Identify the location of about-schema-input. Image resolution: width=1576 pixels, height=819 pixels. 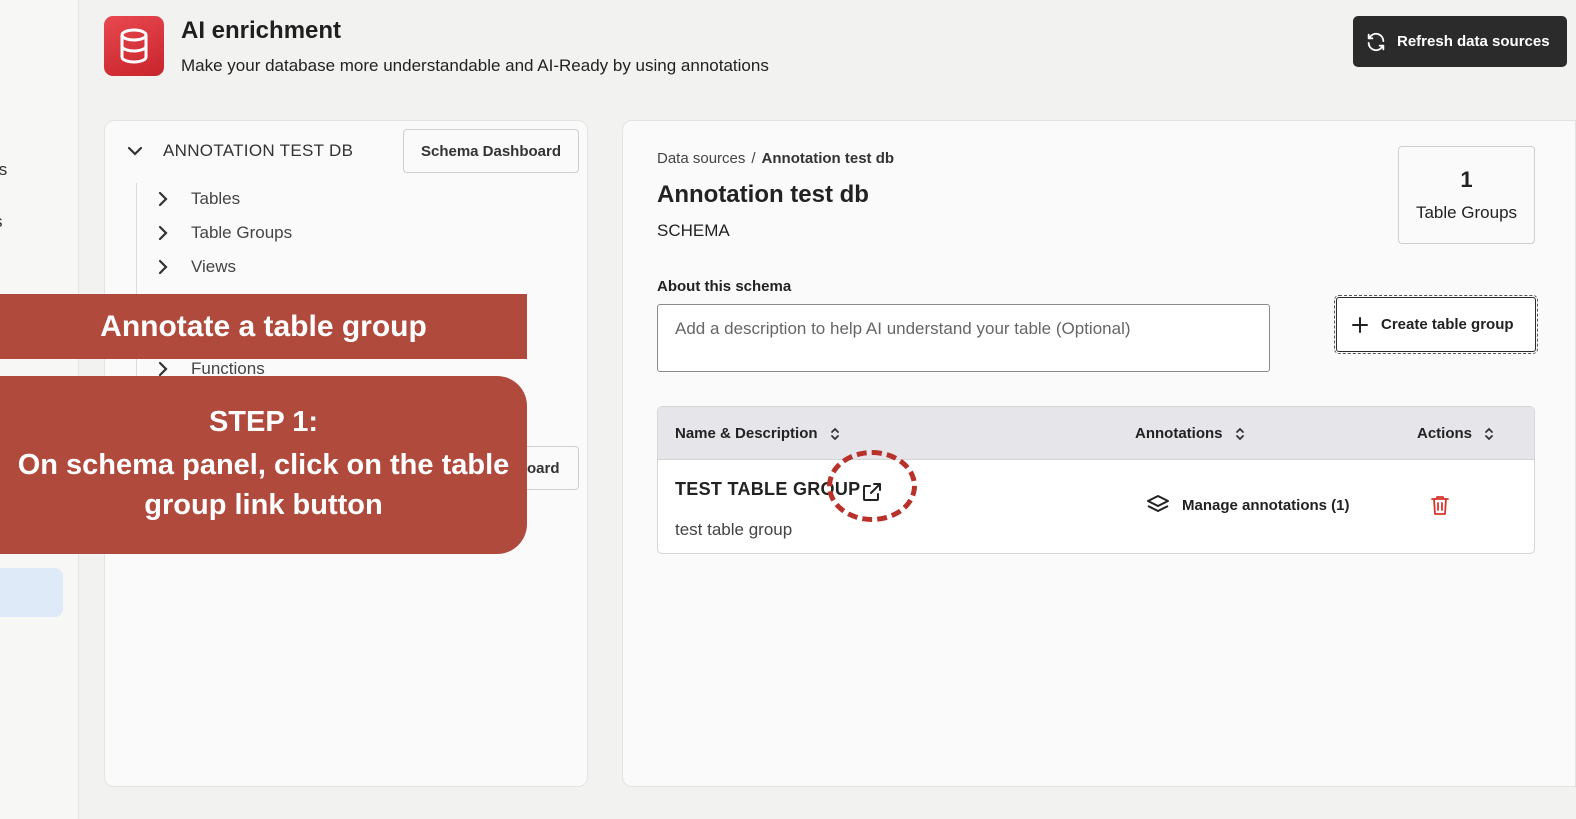
(963, 338).